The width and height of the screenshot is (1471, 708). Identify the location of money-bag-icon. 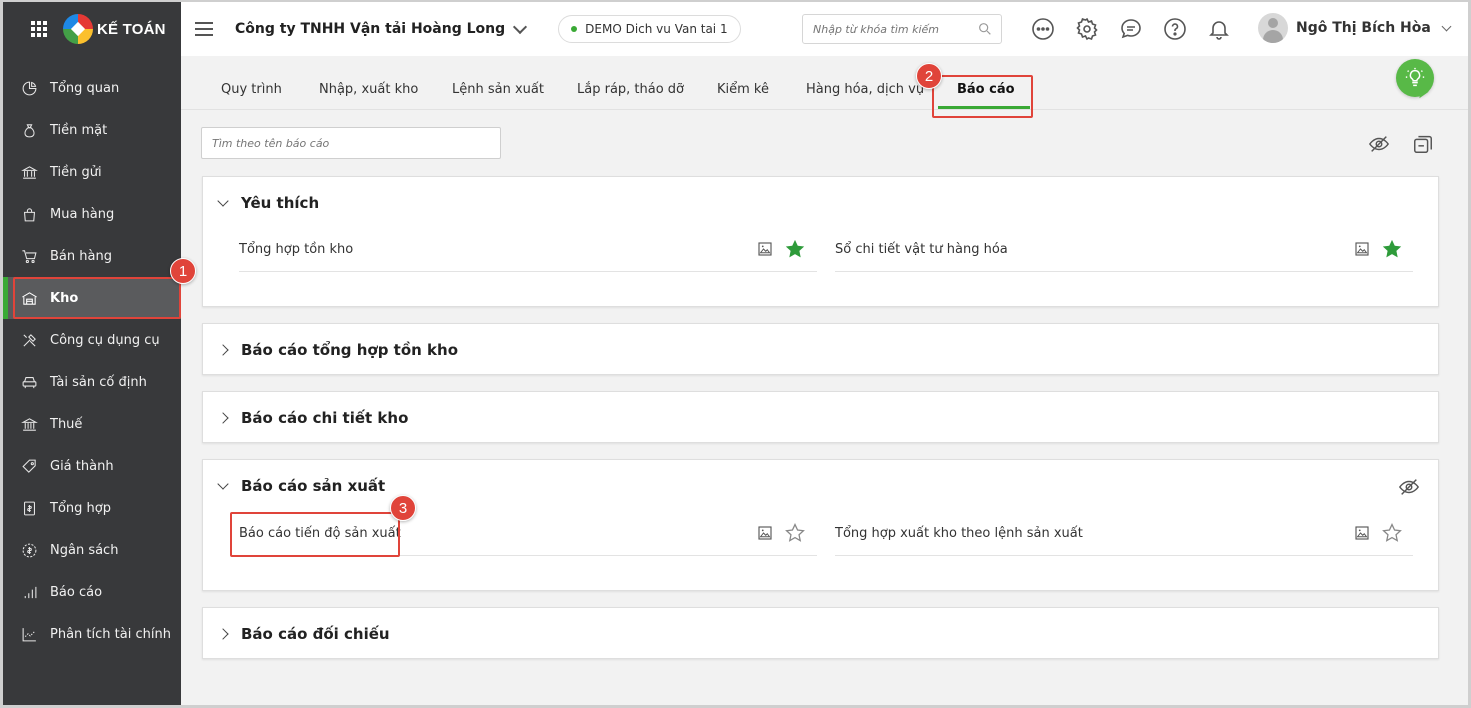
(29, 130).